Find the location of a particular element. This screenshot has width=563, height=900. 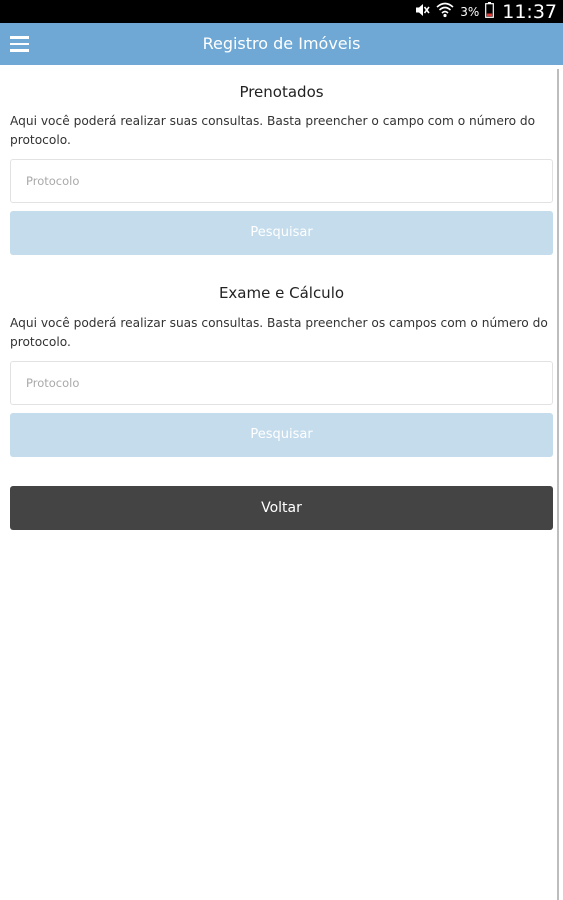

status-icons: 3% 11:37 is located at coordinates (485, 11).